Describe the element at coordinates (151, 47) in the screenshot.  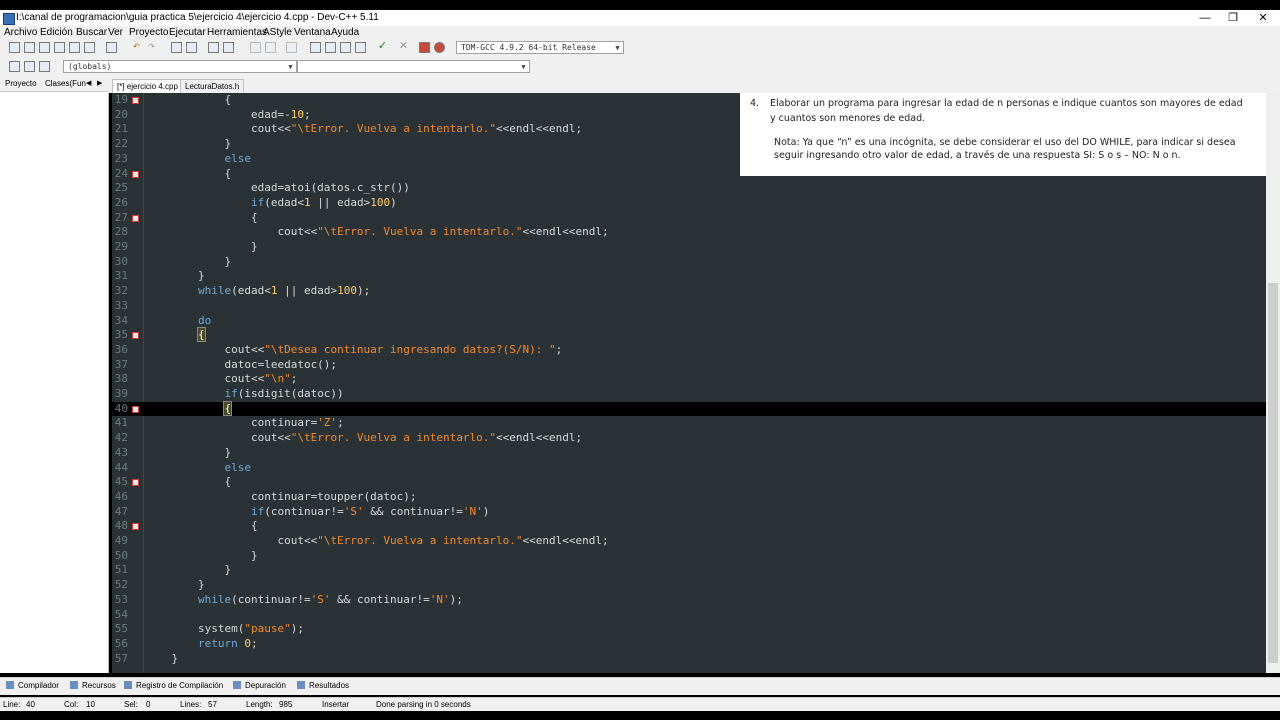
I see `redo-icon: ↷` at that location.